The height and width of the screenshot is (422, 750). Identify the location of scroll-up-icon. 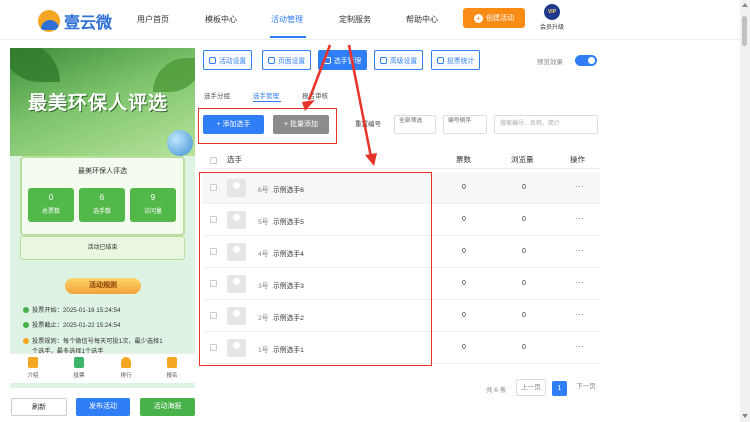
(745, 5).